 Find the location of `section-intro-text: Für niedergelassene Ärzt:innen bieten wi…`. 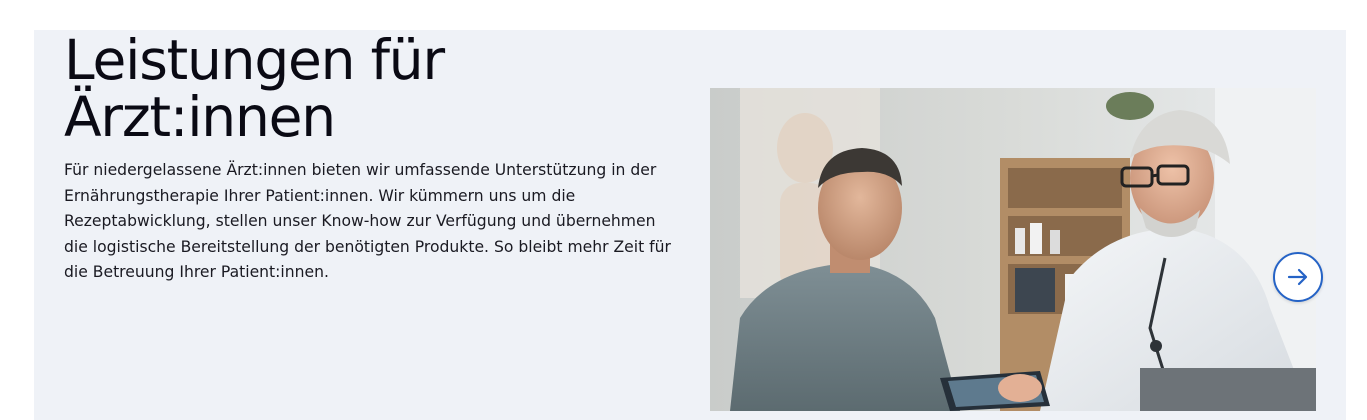

section-intro-text: Für niedergelassene Ärzt:innen bieten wi… is located at coordinates (367, 221).